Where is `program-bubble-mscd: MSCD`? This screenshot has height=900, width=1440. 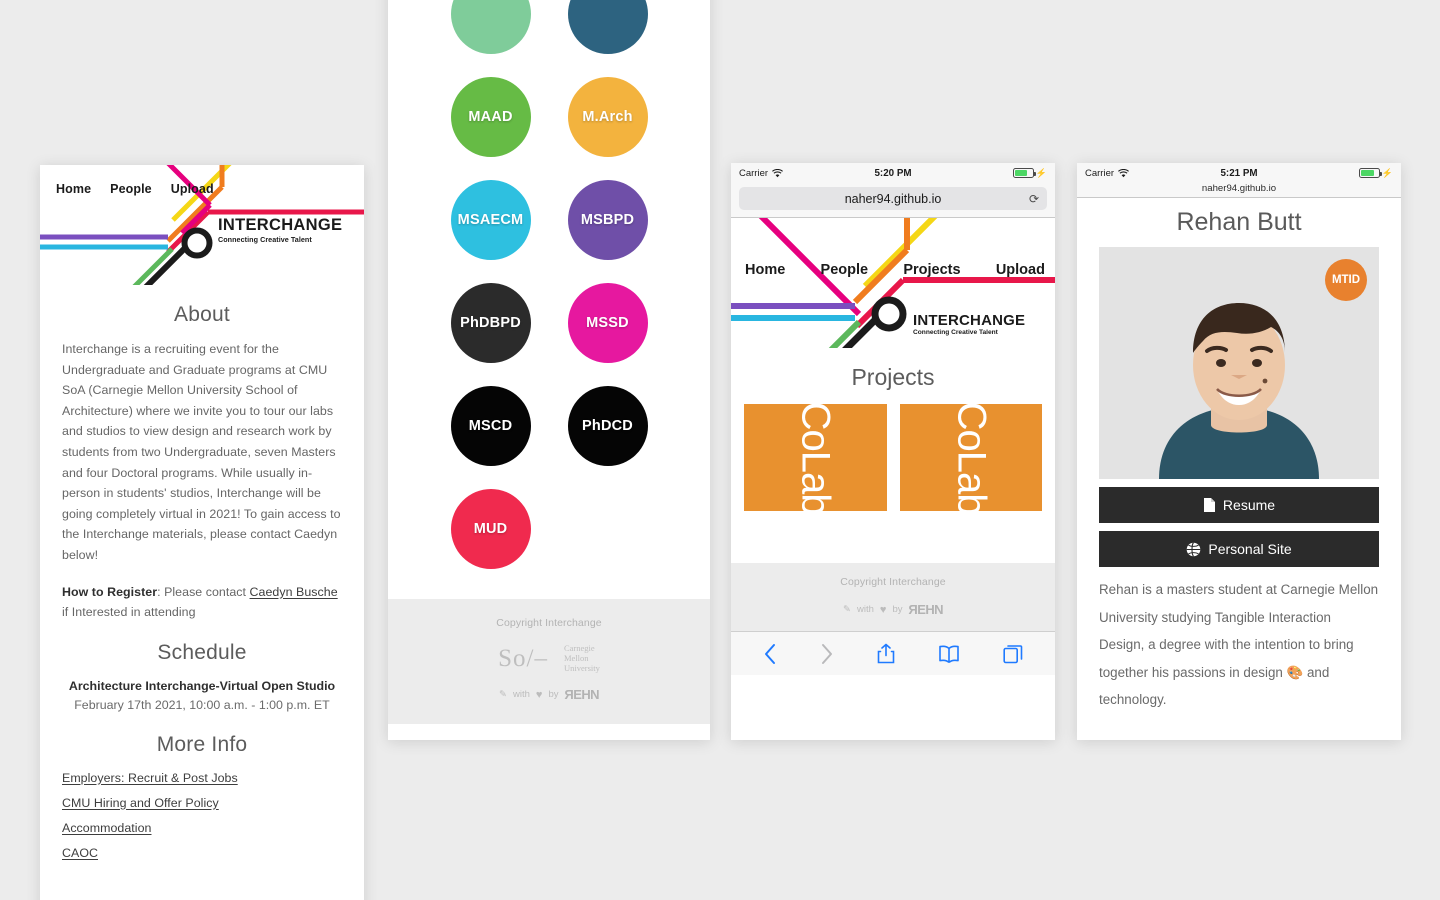 program-bubble-mscd: MSCD is located at coordinates (490, 426).